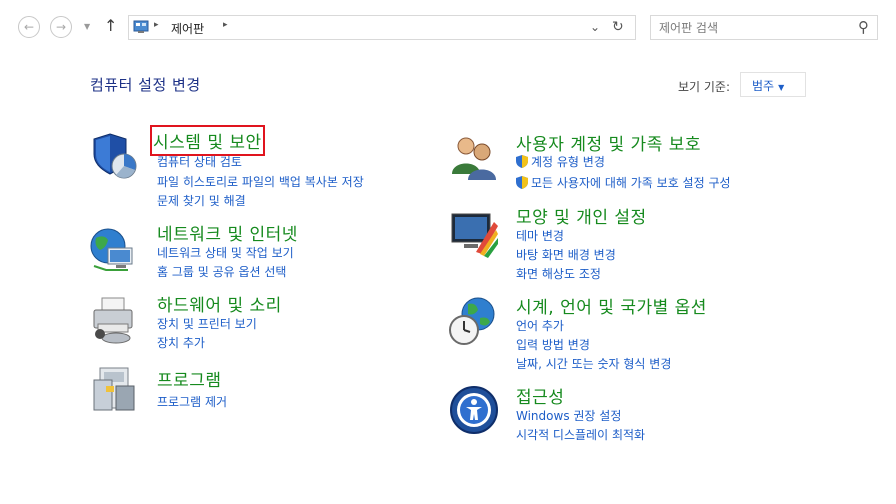 The width and height of the screenshot is (896, 504). What do you see at coordinates (580, 434) in the screenshot?
I see `link-optimize-visual-display: 시각적 디스플레이 최적화` at bounding box center [580, 434].